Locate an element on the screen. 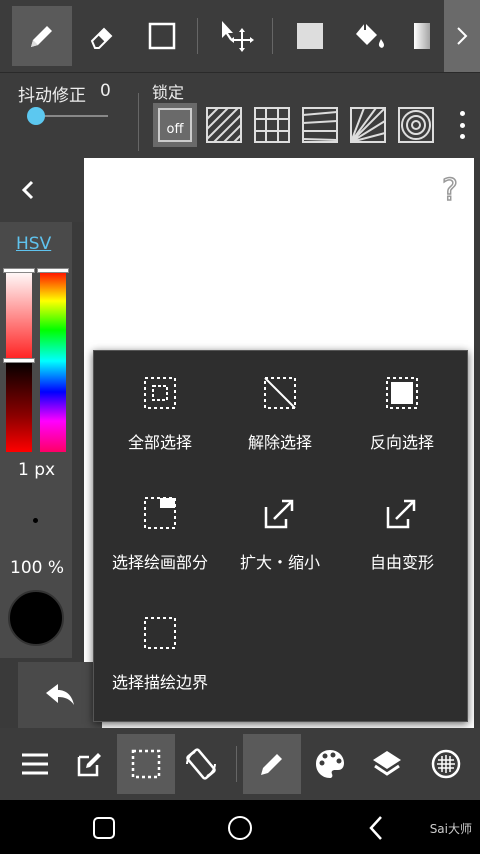 The image size is (480, 854). home-button is located at coordinates (240, 828).